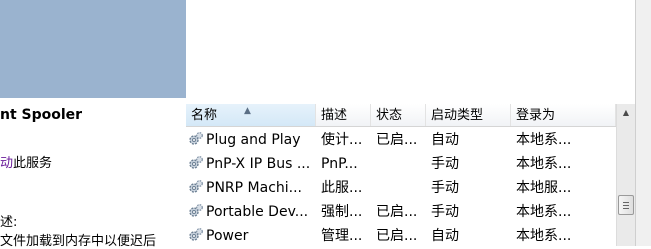 The width and height of the screenshot is (651, 249). I want to click on sort-up-arrow-icon: ▲, so click(247, 111).